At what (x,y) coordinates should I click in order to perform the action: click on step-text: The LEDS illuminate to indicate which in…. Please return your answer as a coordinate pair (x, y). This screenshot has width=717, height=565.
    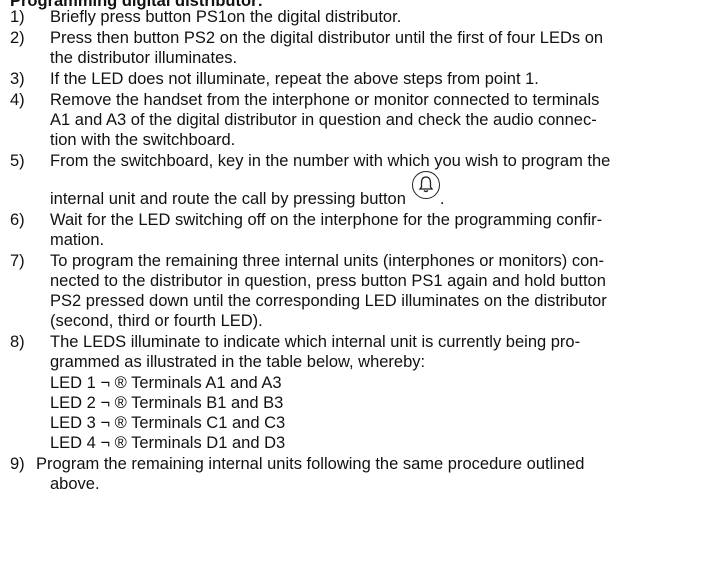
    Looking at the image, I should click on (315, 342).